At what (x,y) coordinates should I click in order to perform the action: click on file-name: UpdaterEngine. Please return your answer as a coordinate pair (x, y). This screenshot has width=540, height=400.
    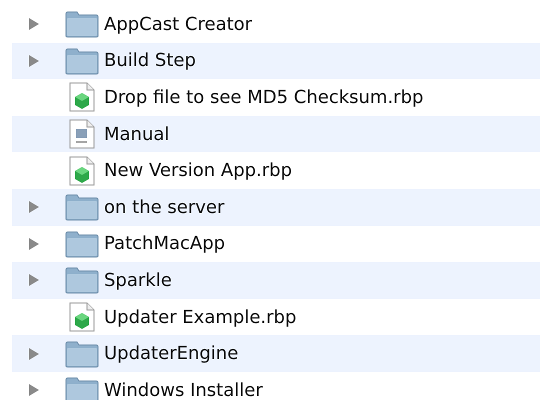
    Looking at the image, I should click on (171, 353).